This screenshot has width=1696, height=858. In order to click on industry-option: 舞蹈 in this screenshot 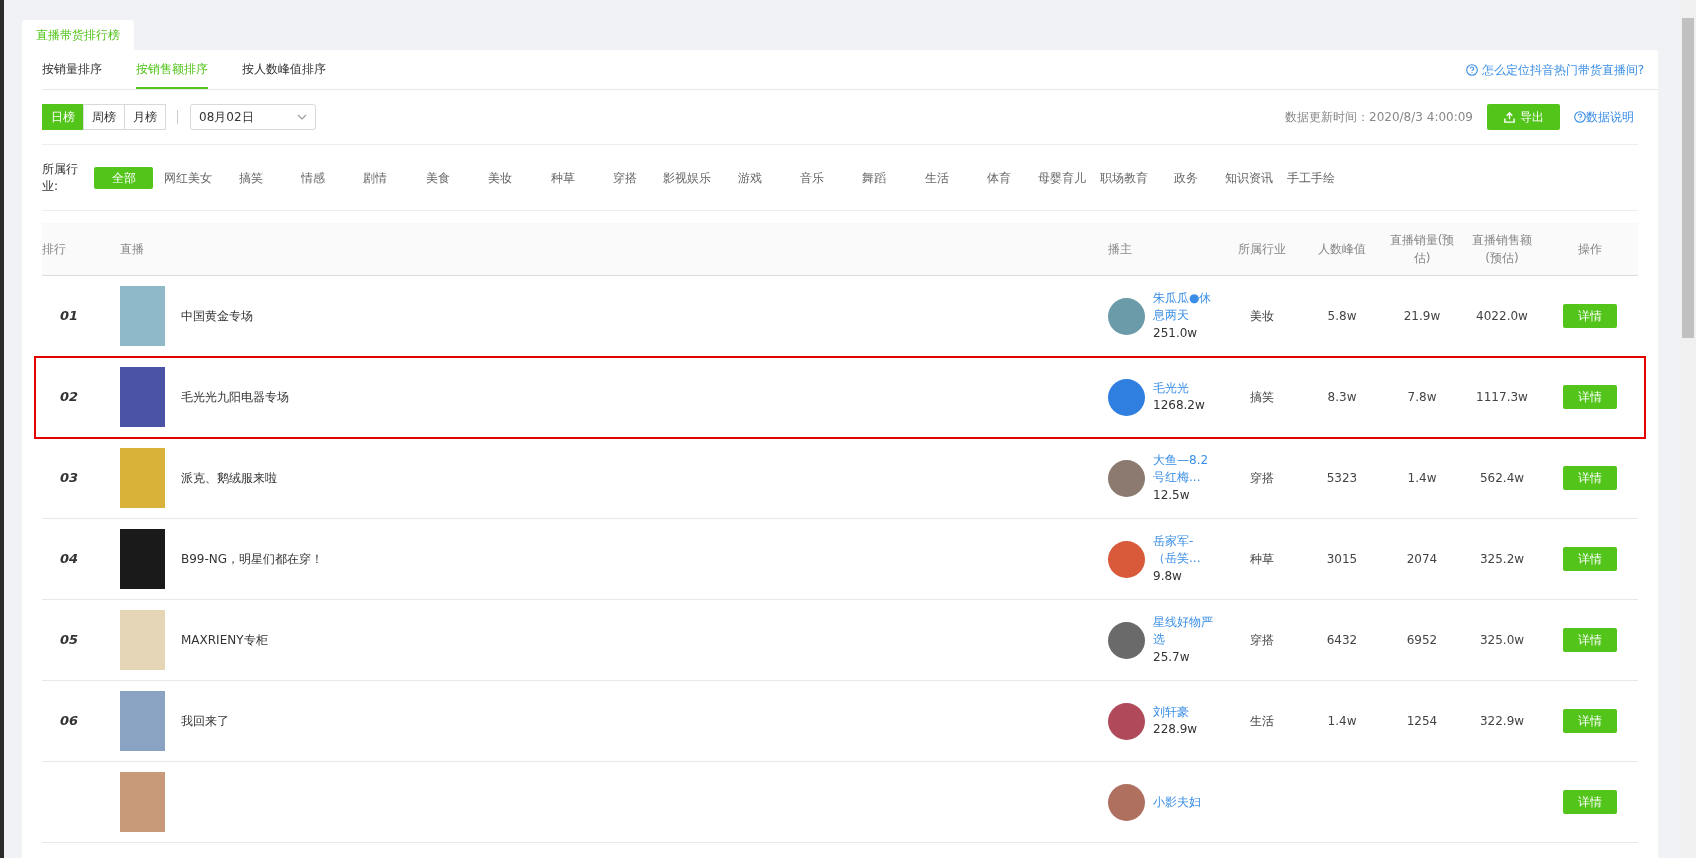, I will do `click(874, 177)`.